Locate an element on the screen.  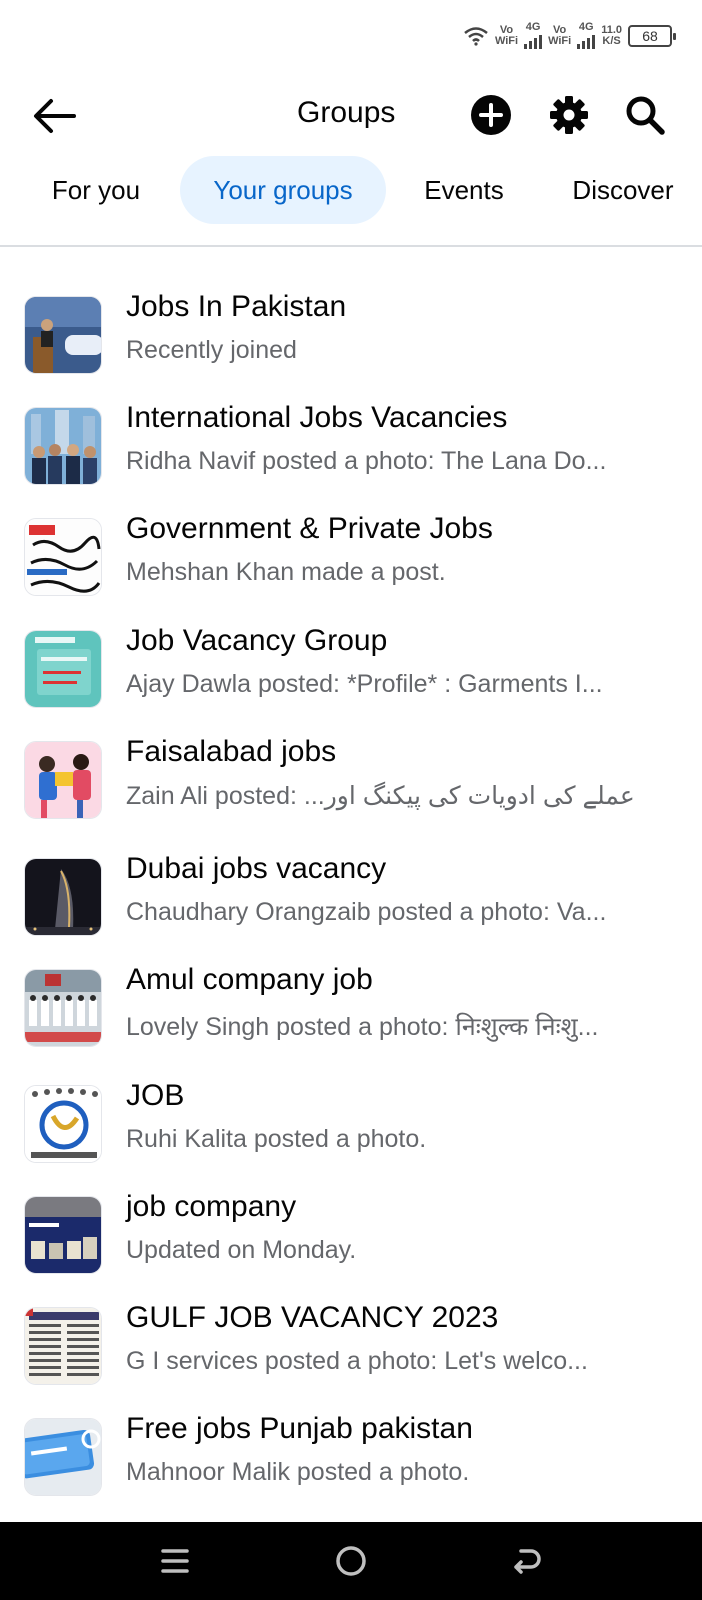
status-bar: Vo WiFi 4G Vo WiFi 4G 11.0 K/S 68 is located at coordinates (351, 35).